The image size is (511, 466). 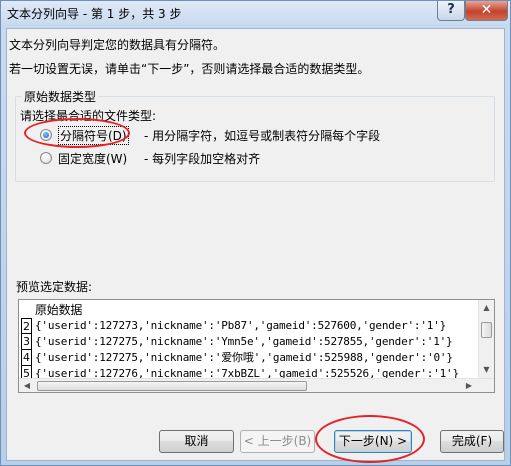 I want to click on radio-delimited-description: - 用分隔字符，如逗号或制表符分隔每个字段, so click(x=262, y=136).